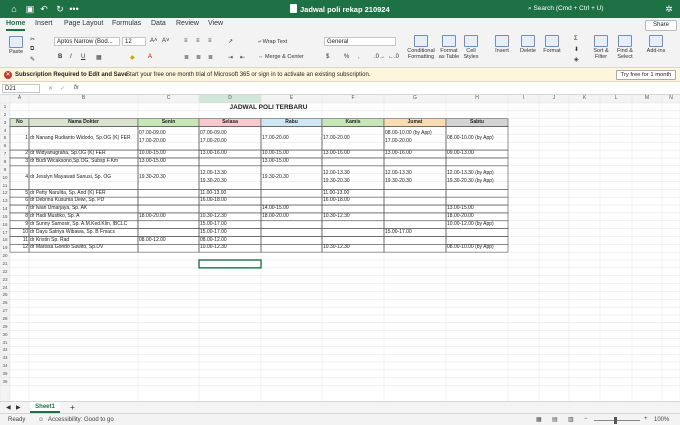  Describe the element at coordinates (353, 139) in the screenshot. I see `schedule-kamis: 17.00-20.00` at that location.